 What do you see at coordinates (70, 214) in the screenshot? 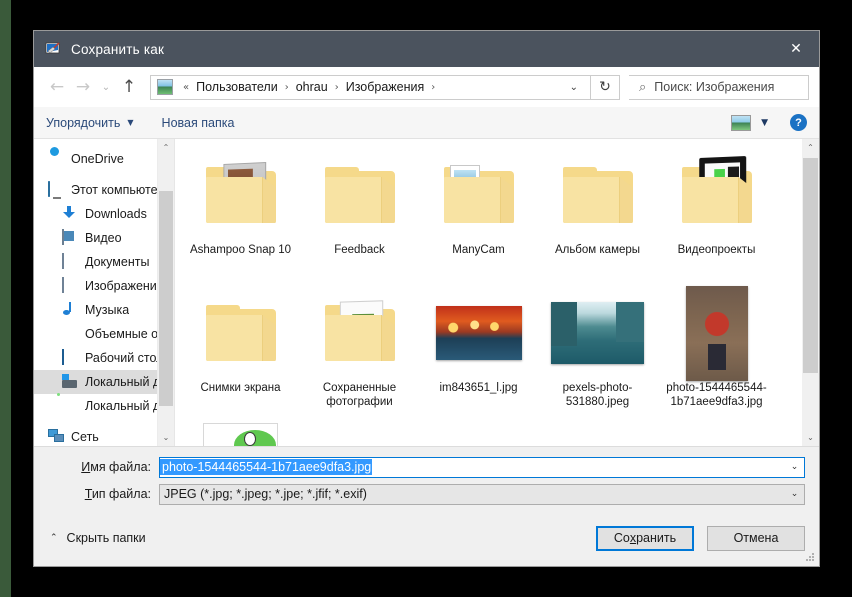
I see `downloads-arrow-icon` at bounding box center [70, 214].